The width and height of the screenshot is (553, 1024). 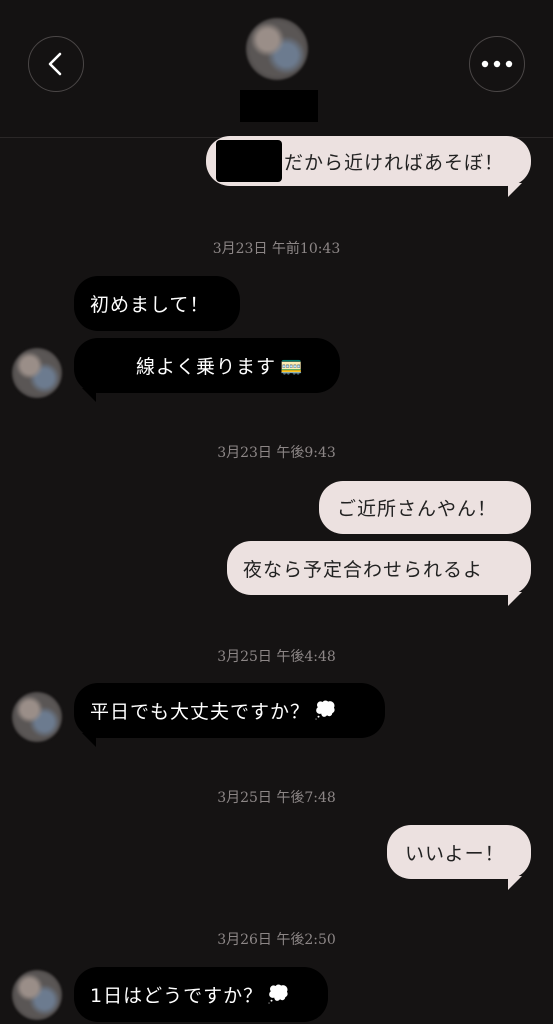 What do you see at coordinates (279, 106) in the screenshot?
I see `contact-name-redacted` at bounding box center [279, 106].